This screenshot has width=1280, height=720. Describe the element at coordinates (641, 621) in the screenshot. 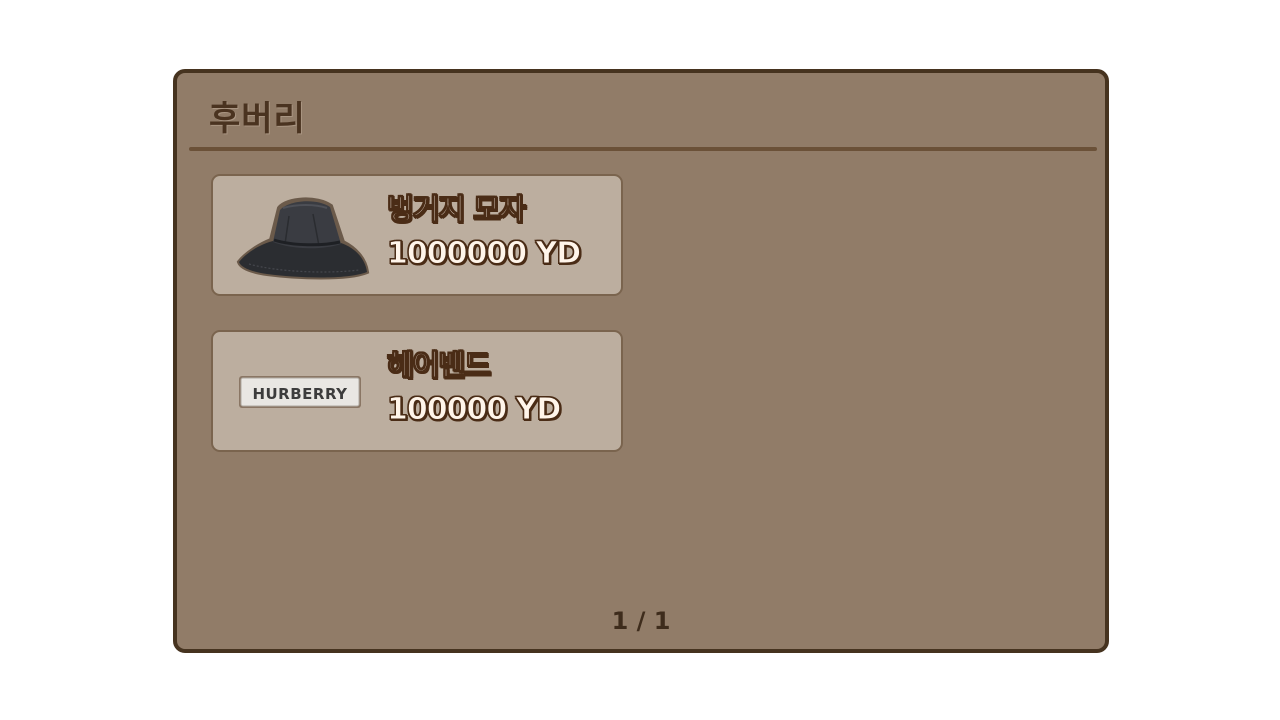

I see `page-indicator: 1 / 1` at that location.